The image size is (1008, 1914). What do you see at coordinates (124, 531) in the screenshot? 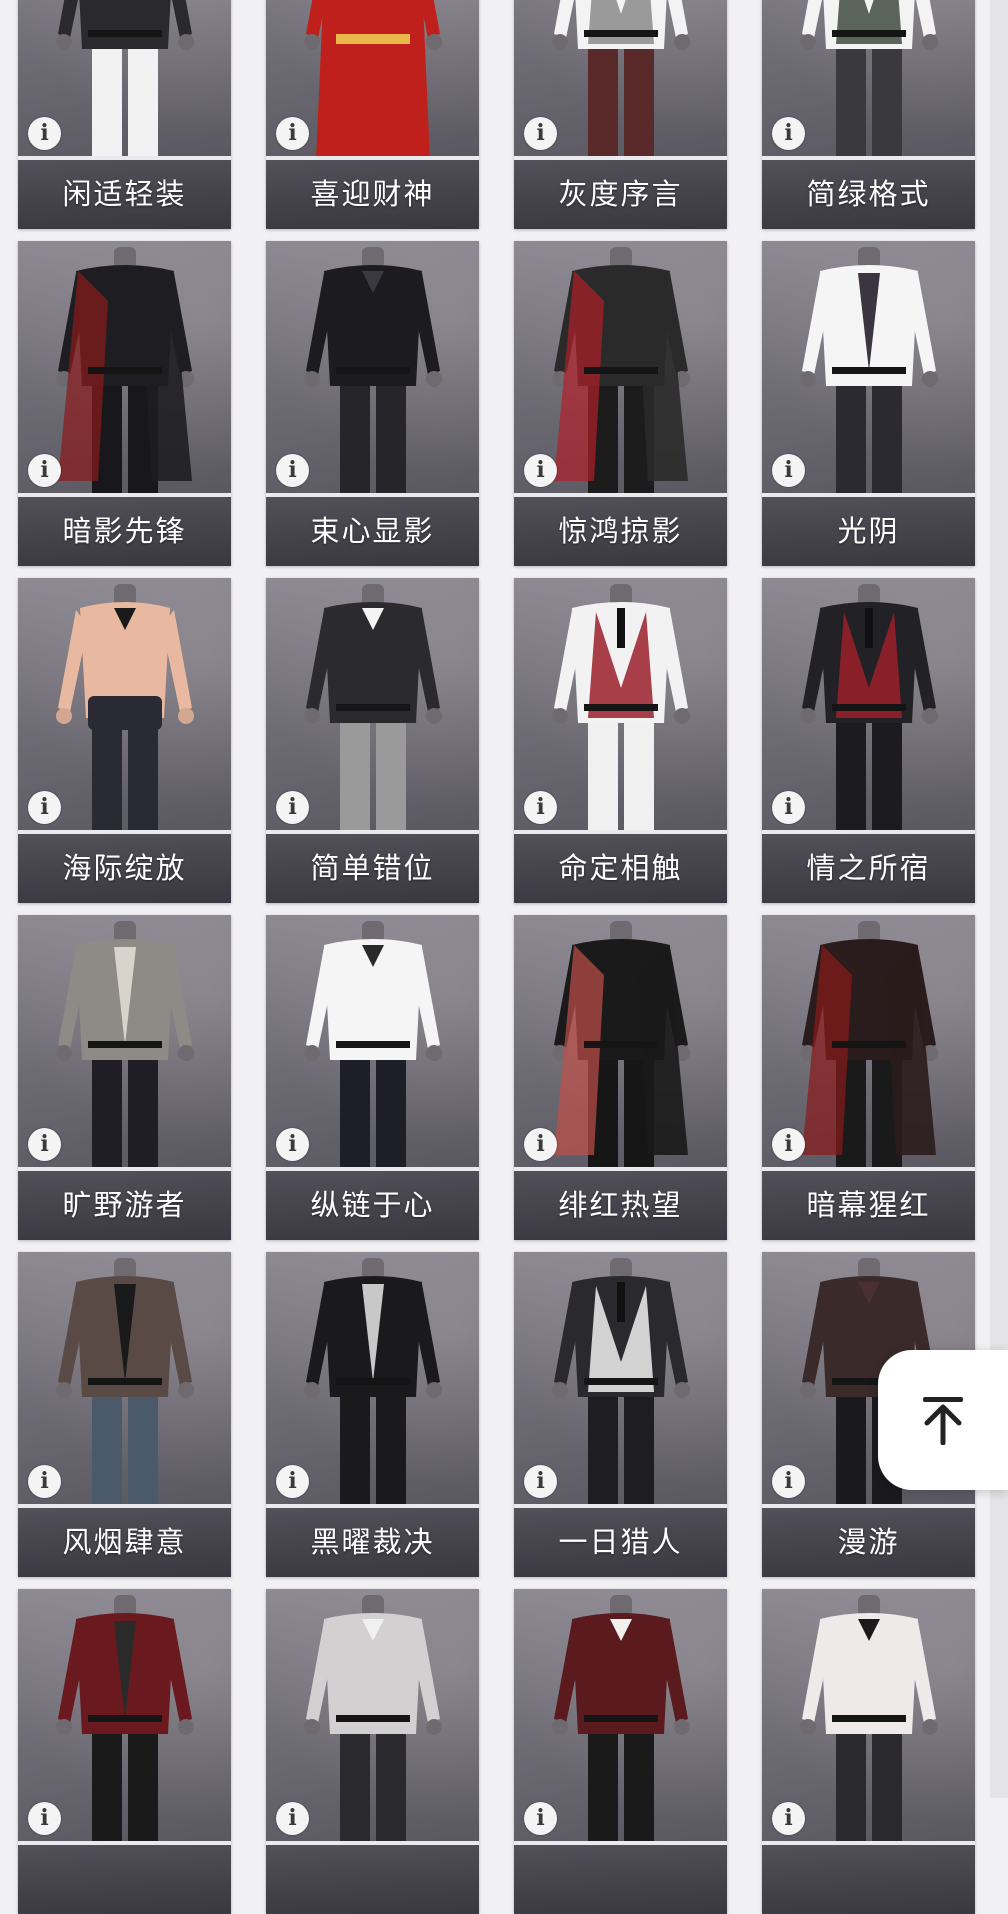
I see `outfit-name: 暗影先锋` at bounding box center [124, 531].